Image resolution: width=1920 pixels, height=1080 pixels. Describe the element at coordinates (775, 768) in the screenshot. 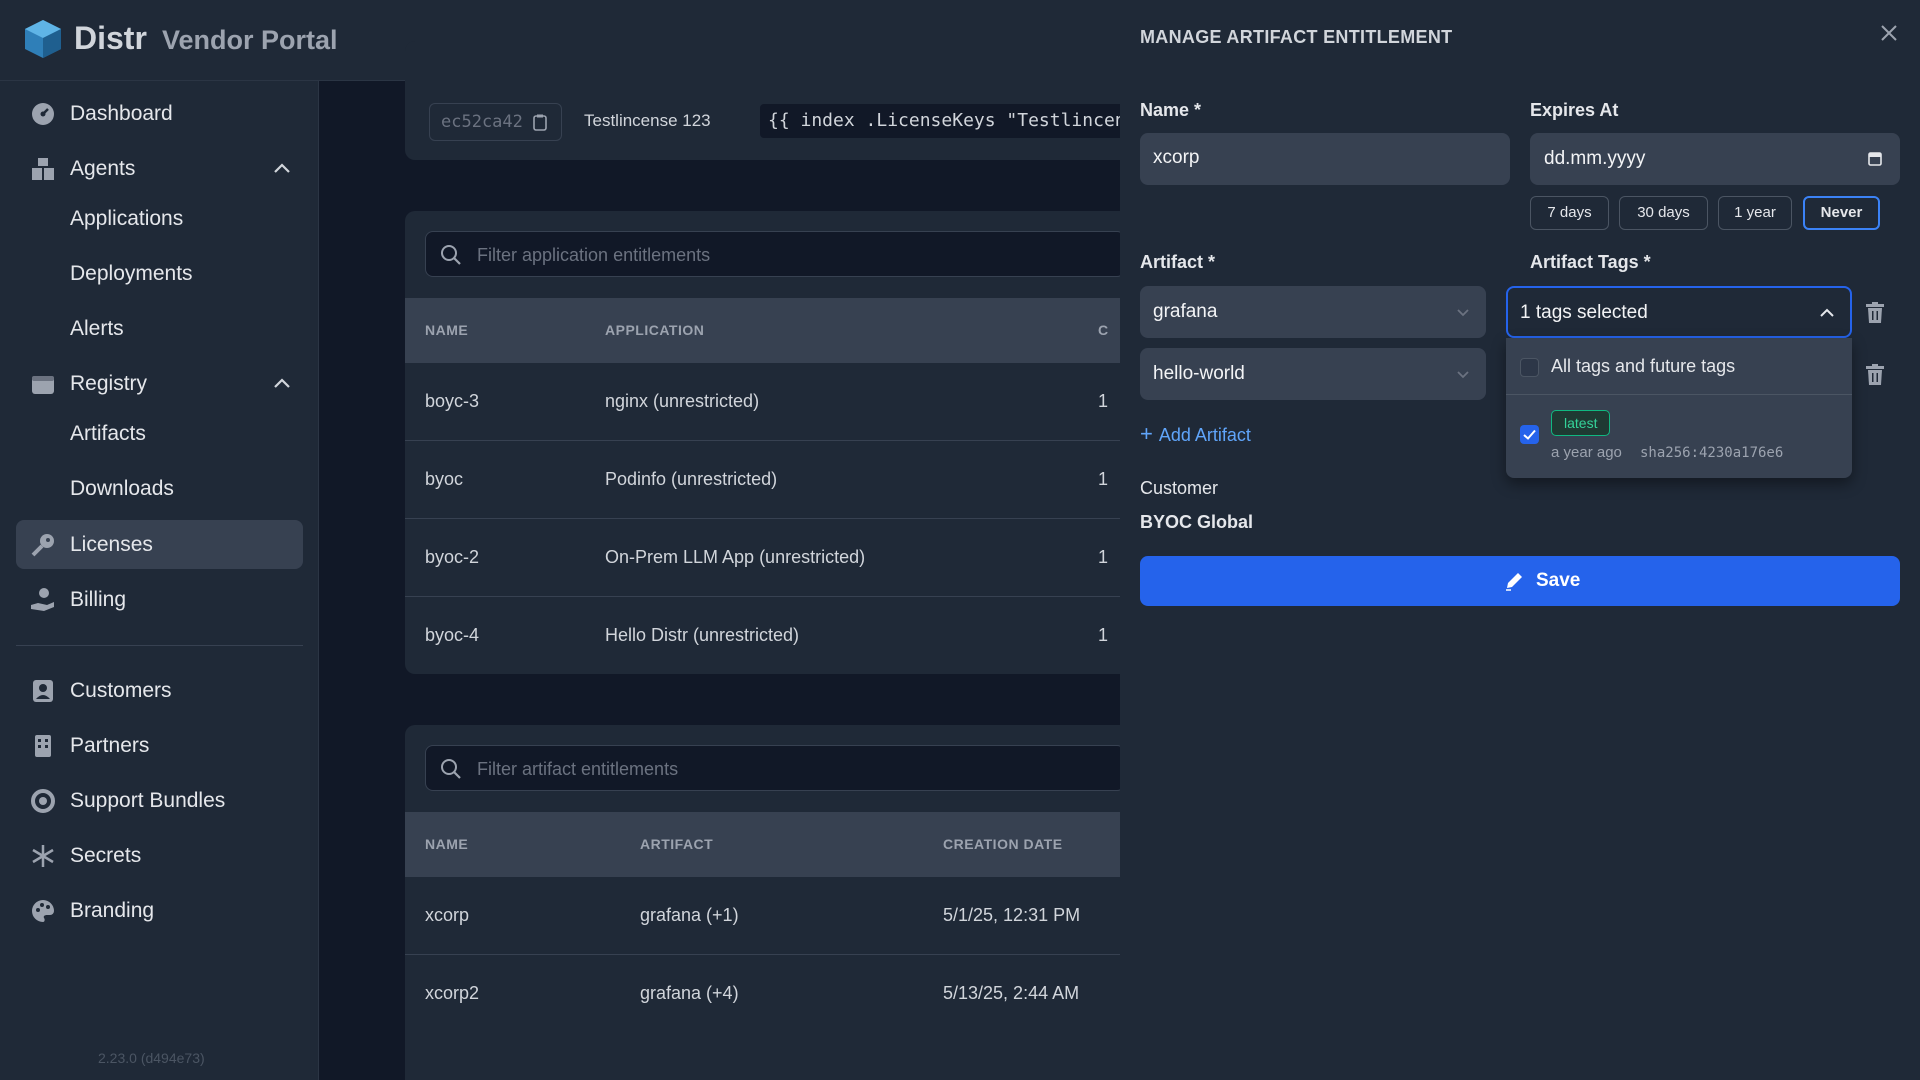

I see `filter-artifact-entitlements: Filter artifact entitlements` at that location.